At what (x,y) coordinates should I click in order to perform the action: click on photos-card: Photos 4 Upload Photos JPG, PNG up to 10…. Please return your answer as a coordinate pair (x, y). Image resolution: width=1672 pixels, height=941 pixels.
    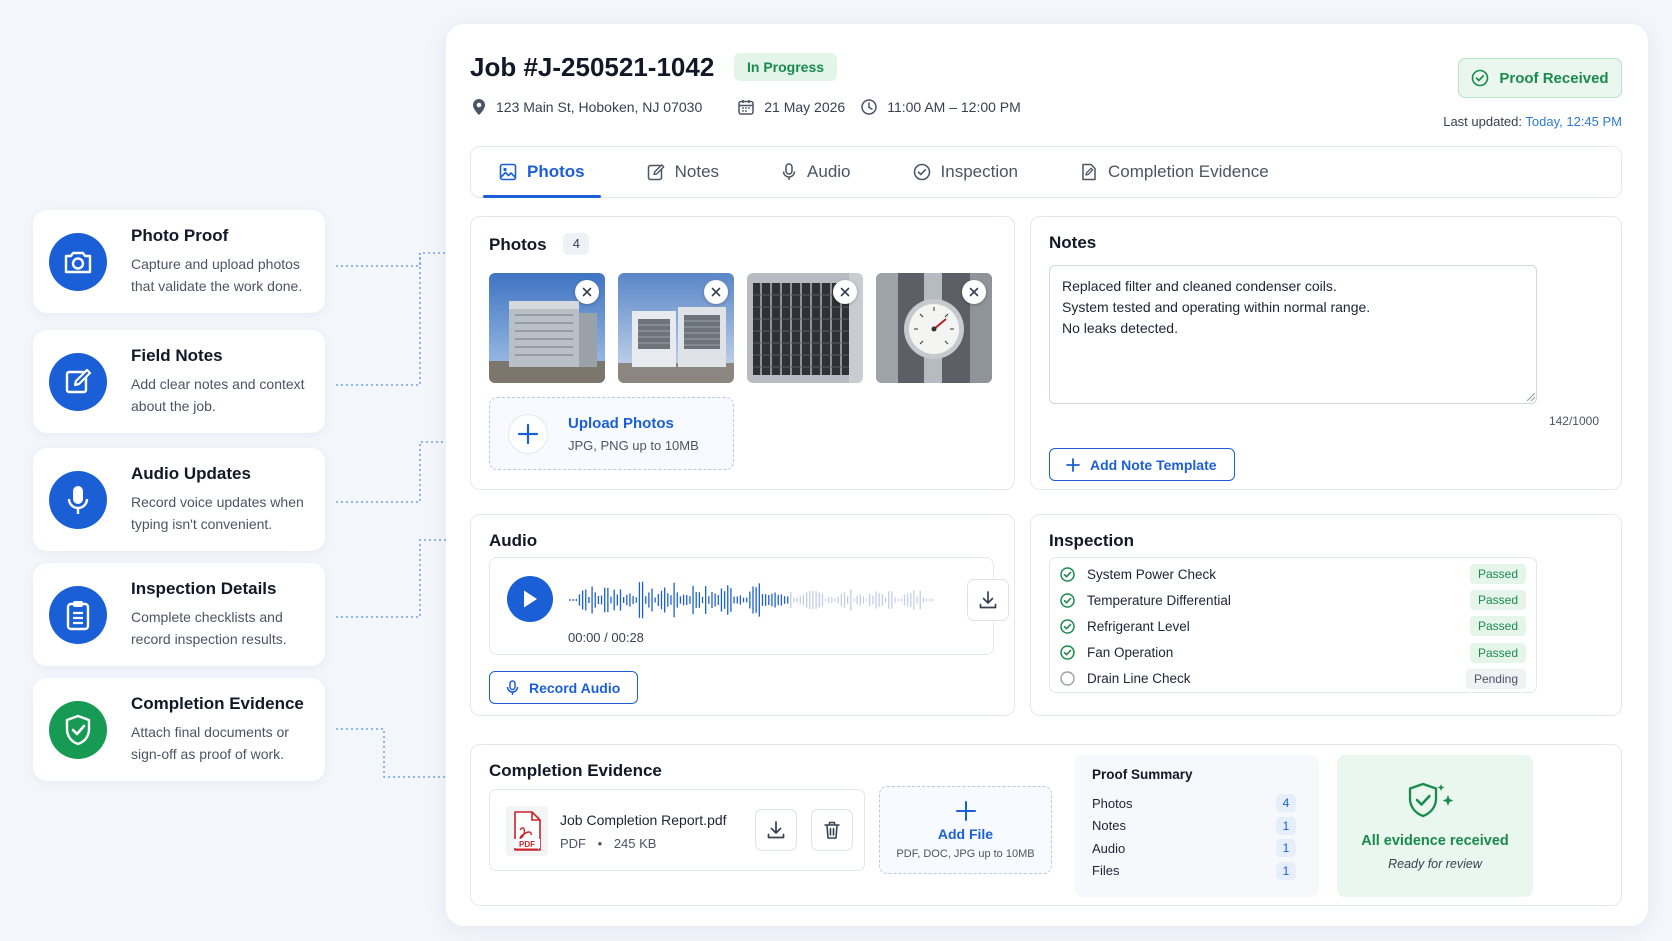
    Looking at the image, I should click on (742, 353).